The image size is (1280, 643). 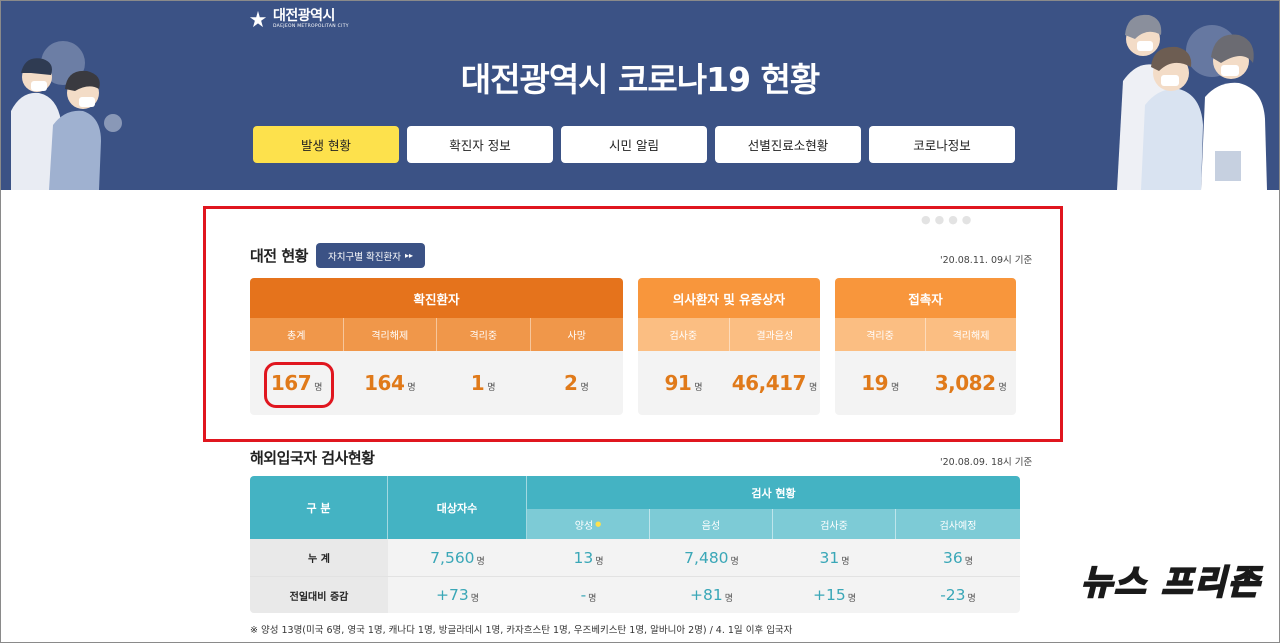 What do you see at coordinates (942, 144) in the screenshot?
I see `nav-tab-corona-info: 코로나정보` at bounding box center [942, 144].